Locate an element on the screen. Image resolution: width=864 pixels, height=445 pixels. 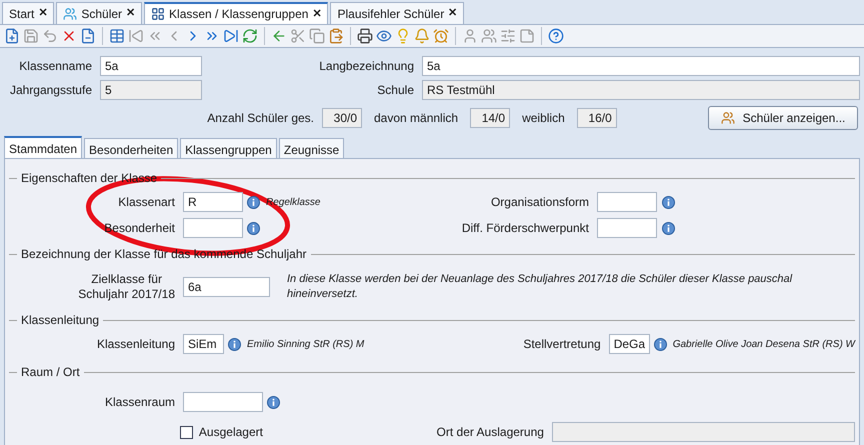
text-field: DeGa is located at coordinates (629, 344).